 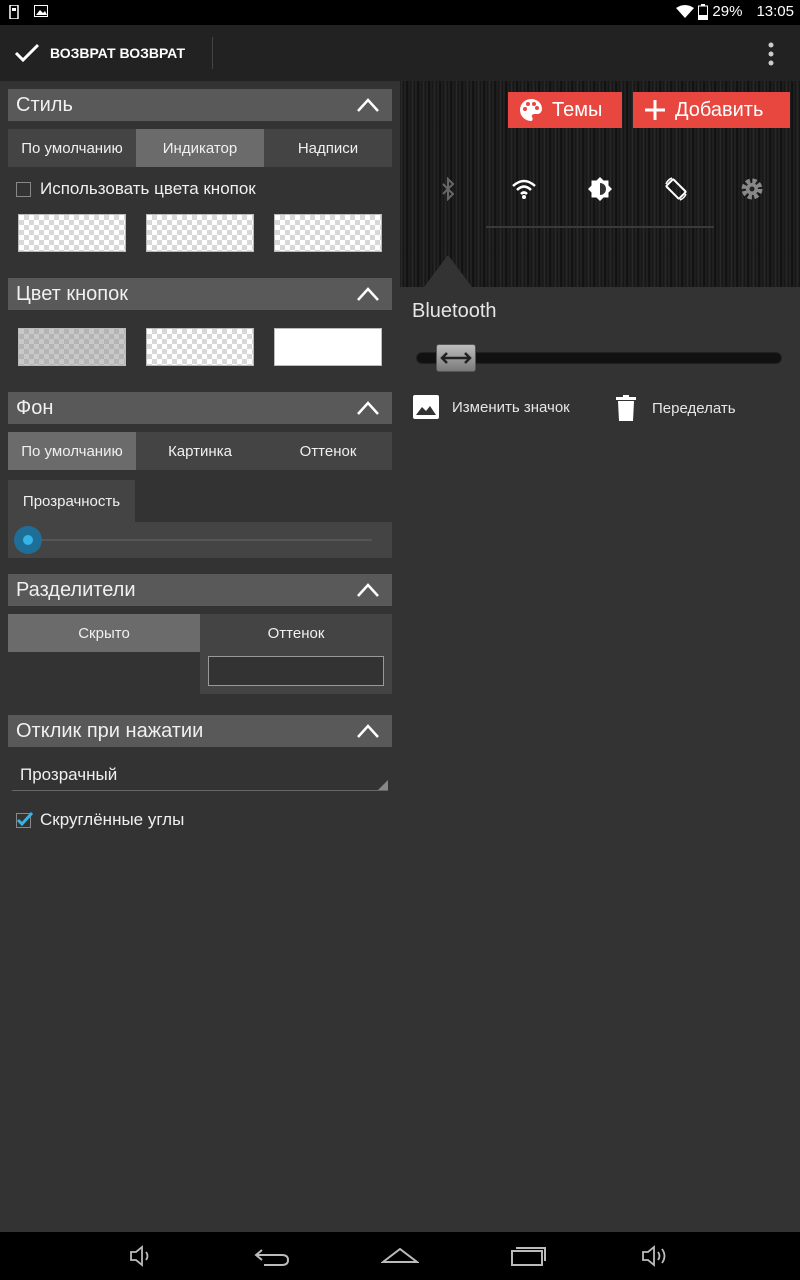 What do you see at coordinates (454, 311) in the screenshot?
I see `selected-item-label: Bluetooth` at bounding box center [454, 311].